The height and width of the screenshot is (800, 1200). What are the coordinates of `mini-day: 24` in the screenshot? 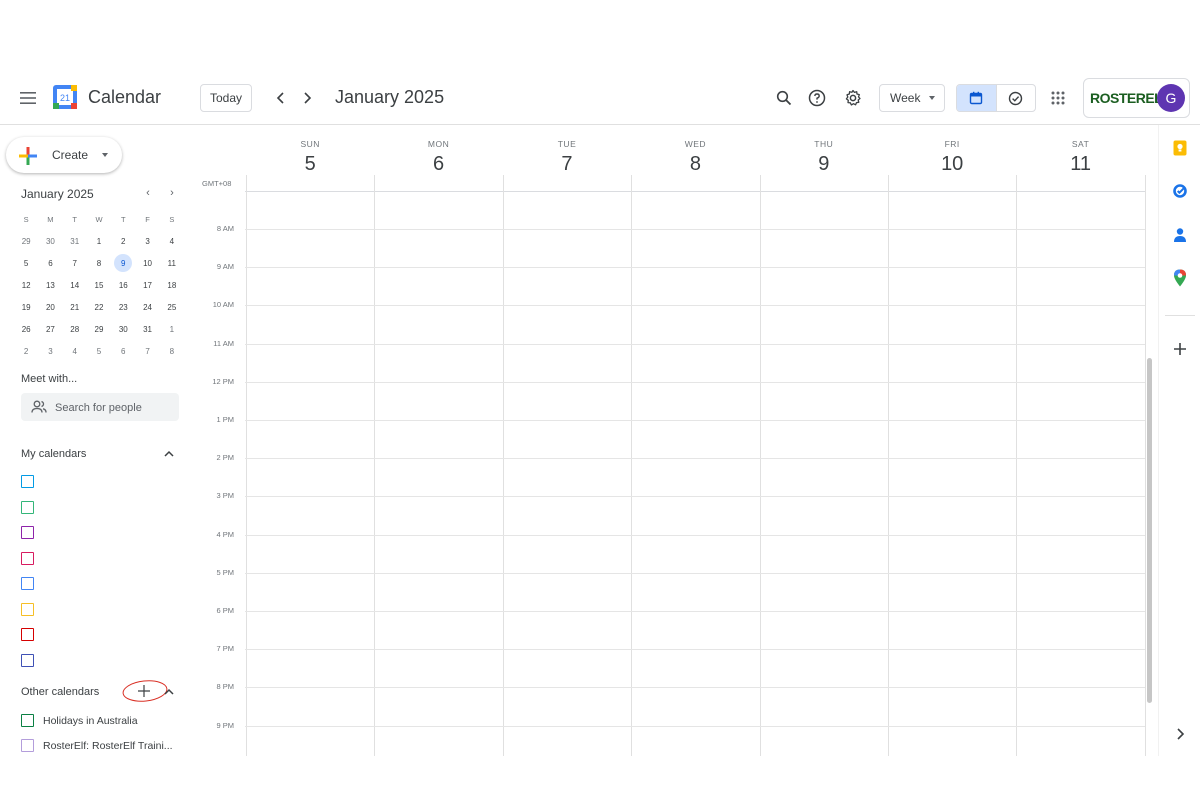 It's located at (147, 307).